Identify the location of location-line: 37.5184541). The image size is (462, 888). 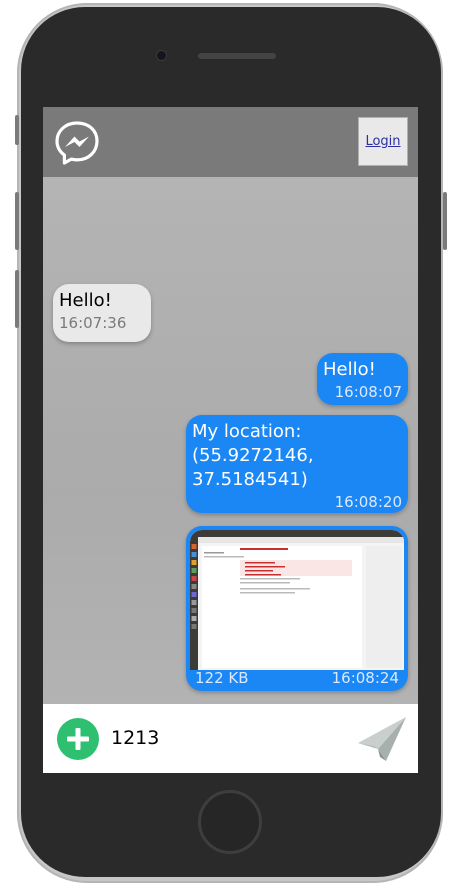
(250, 479).